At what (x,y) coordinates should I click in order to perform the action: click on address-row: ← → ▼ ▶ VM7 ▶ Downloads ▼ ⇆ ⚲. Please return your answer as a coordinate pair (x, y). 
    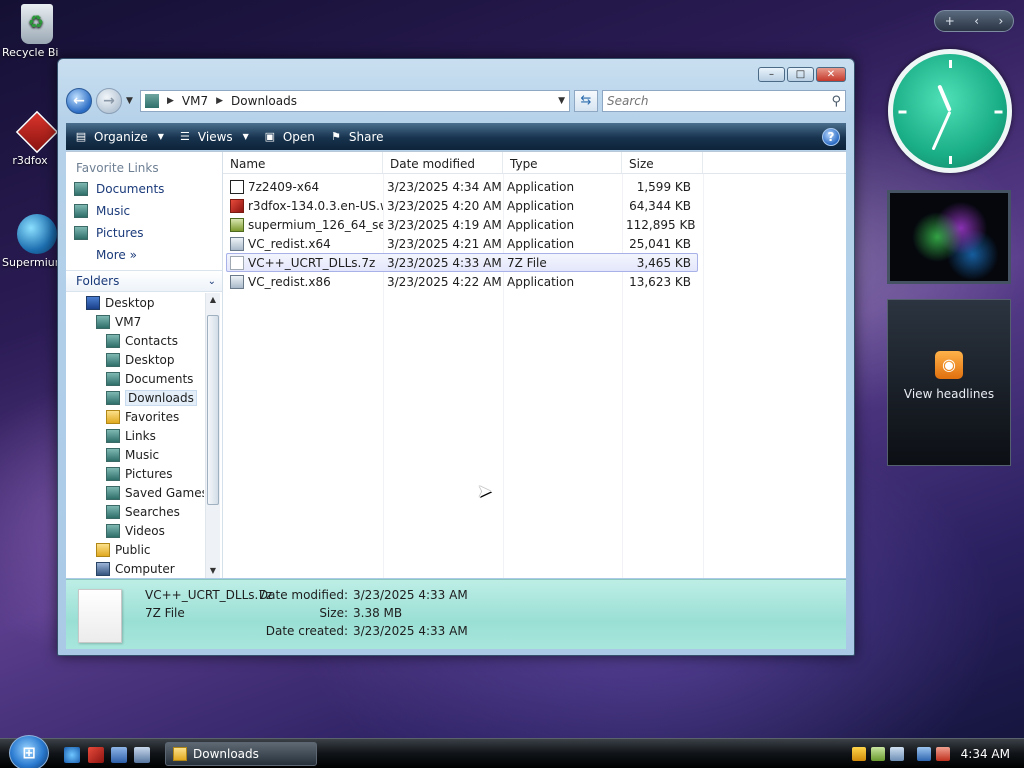
    Looking at the image, I should click on (456, 101).